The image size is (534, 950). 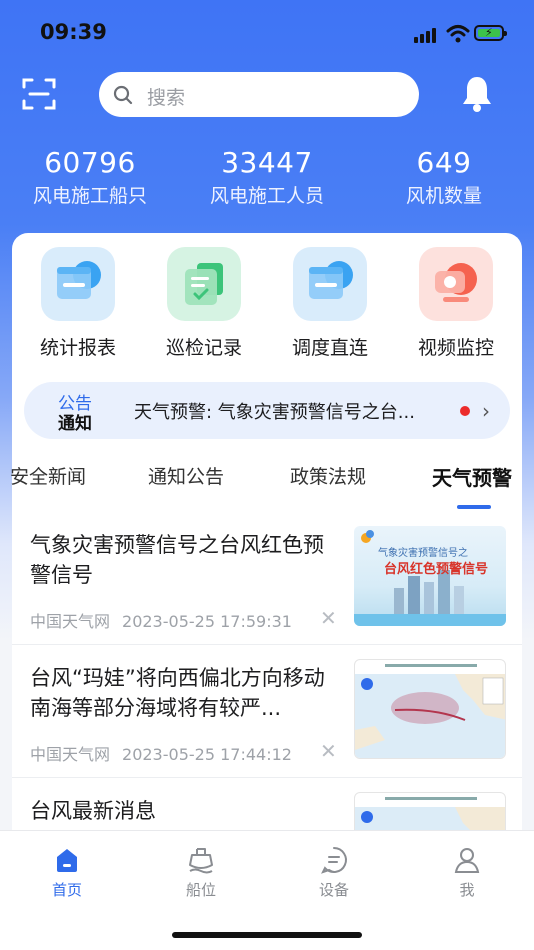 I want to click on notice-banner: 公告 通知 天气预警: 气象灾害预警信号之台... ›, so click(x=267, y=410).